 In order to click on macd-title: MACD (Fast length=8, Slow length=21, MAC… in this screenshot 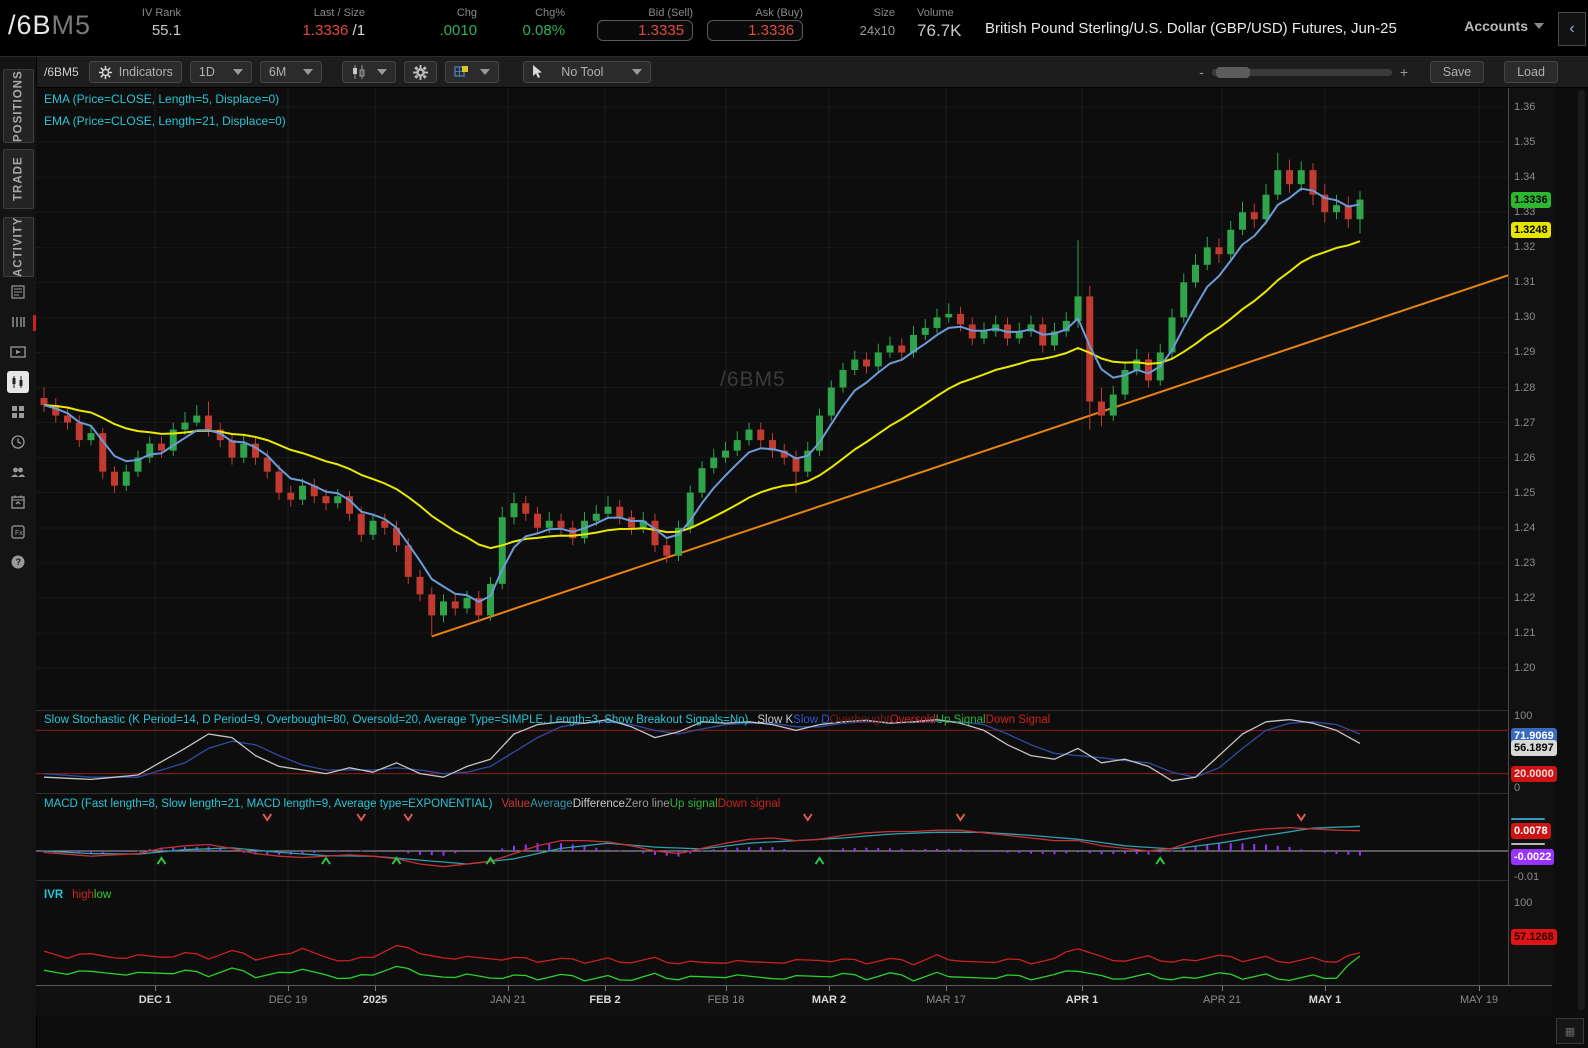, I will do `click(268, 804)`.